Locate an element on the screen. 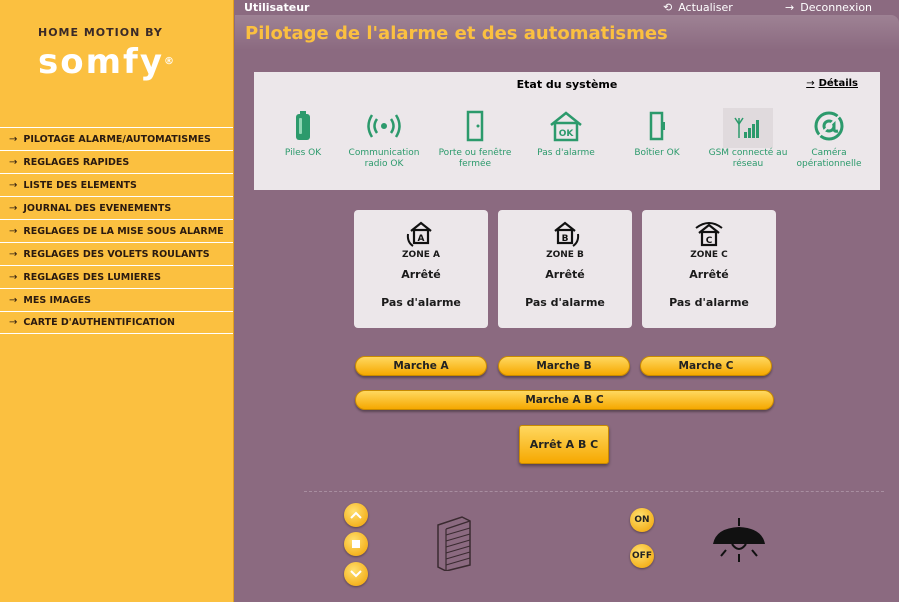 Image resolution: width=899 pixels, height=602 pixels. logout-link: → Deconnexion is located at coordinates (828, 7).